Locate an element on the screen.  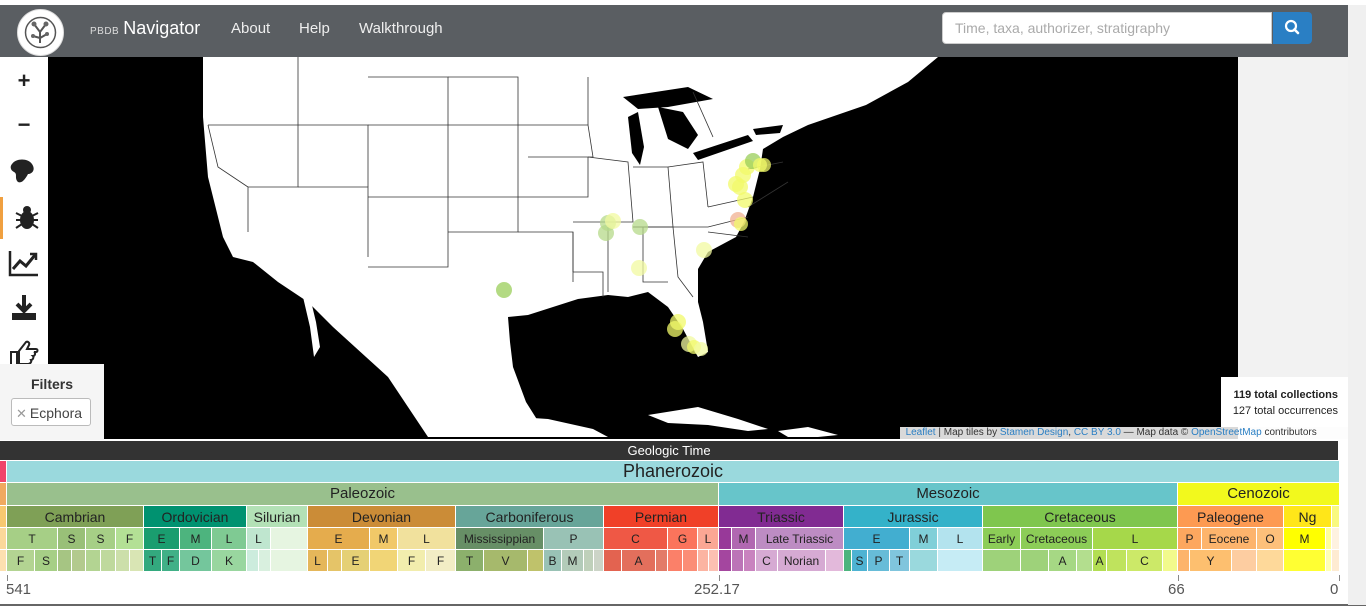
brand-title: PBDB Navigator is located at coordinates (145, 28).